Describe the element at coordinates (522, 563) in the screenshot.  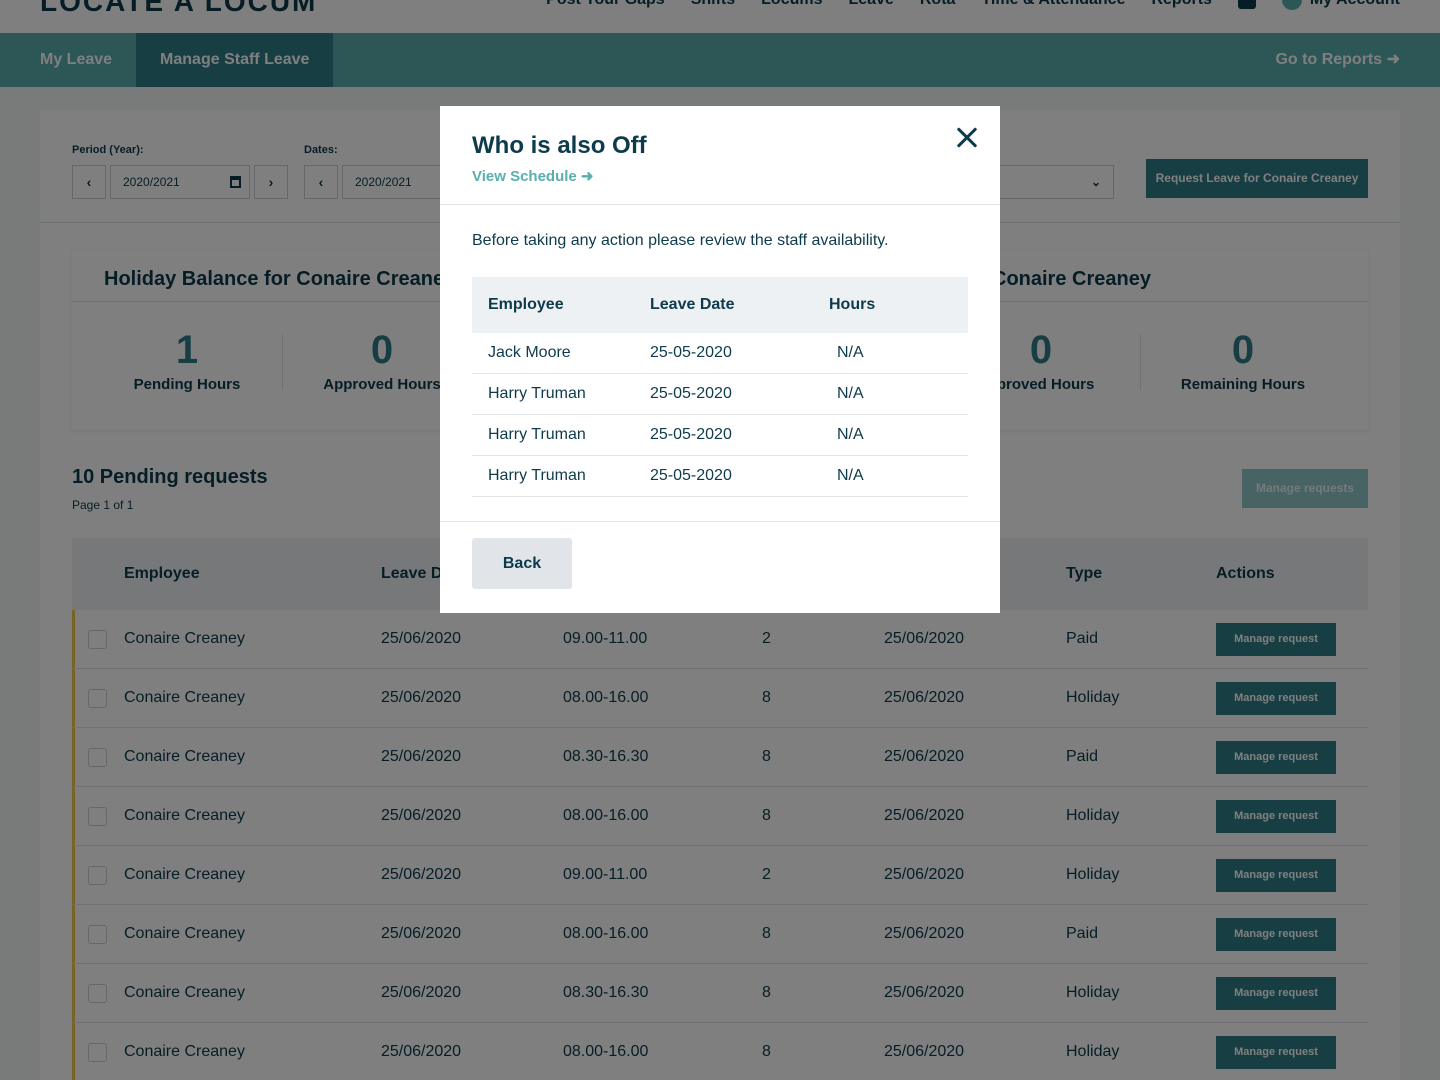
I see `back-button: Back` at that location.